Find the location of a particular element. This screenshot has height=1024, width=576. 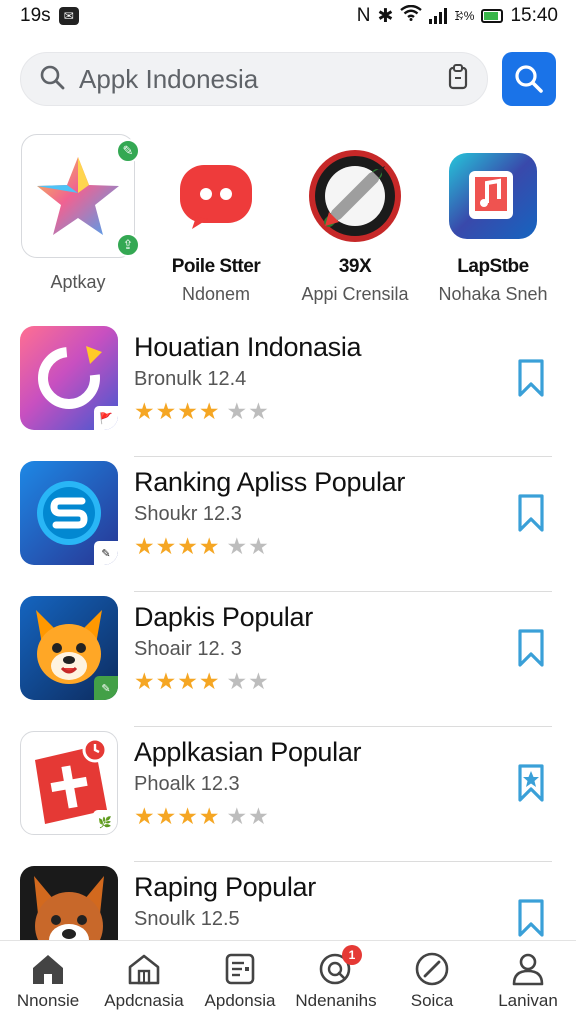

featured-app-sub: Nohaka Sneh is located at coordinates (493, 294).